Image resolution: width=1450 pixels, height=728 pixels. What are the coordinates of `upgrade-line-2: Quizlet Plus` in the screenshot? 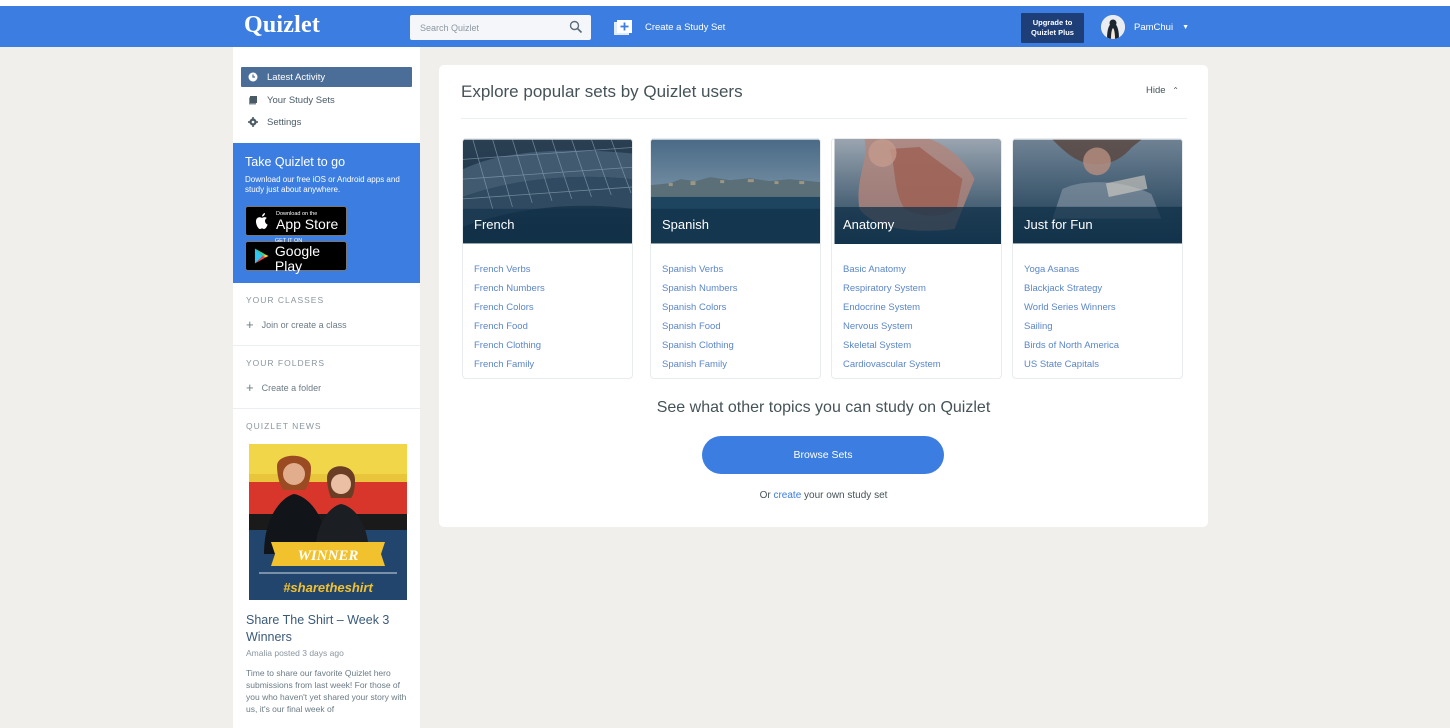 It's located at (1052, 32).